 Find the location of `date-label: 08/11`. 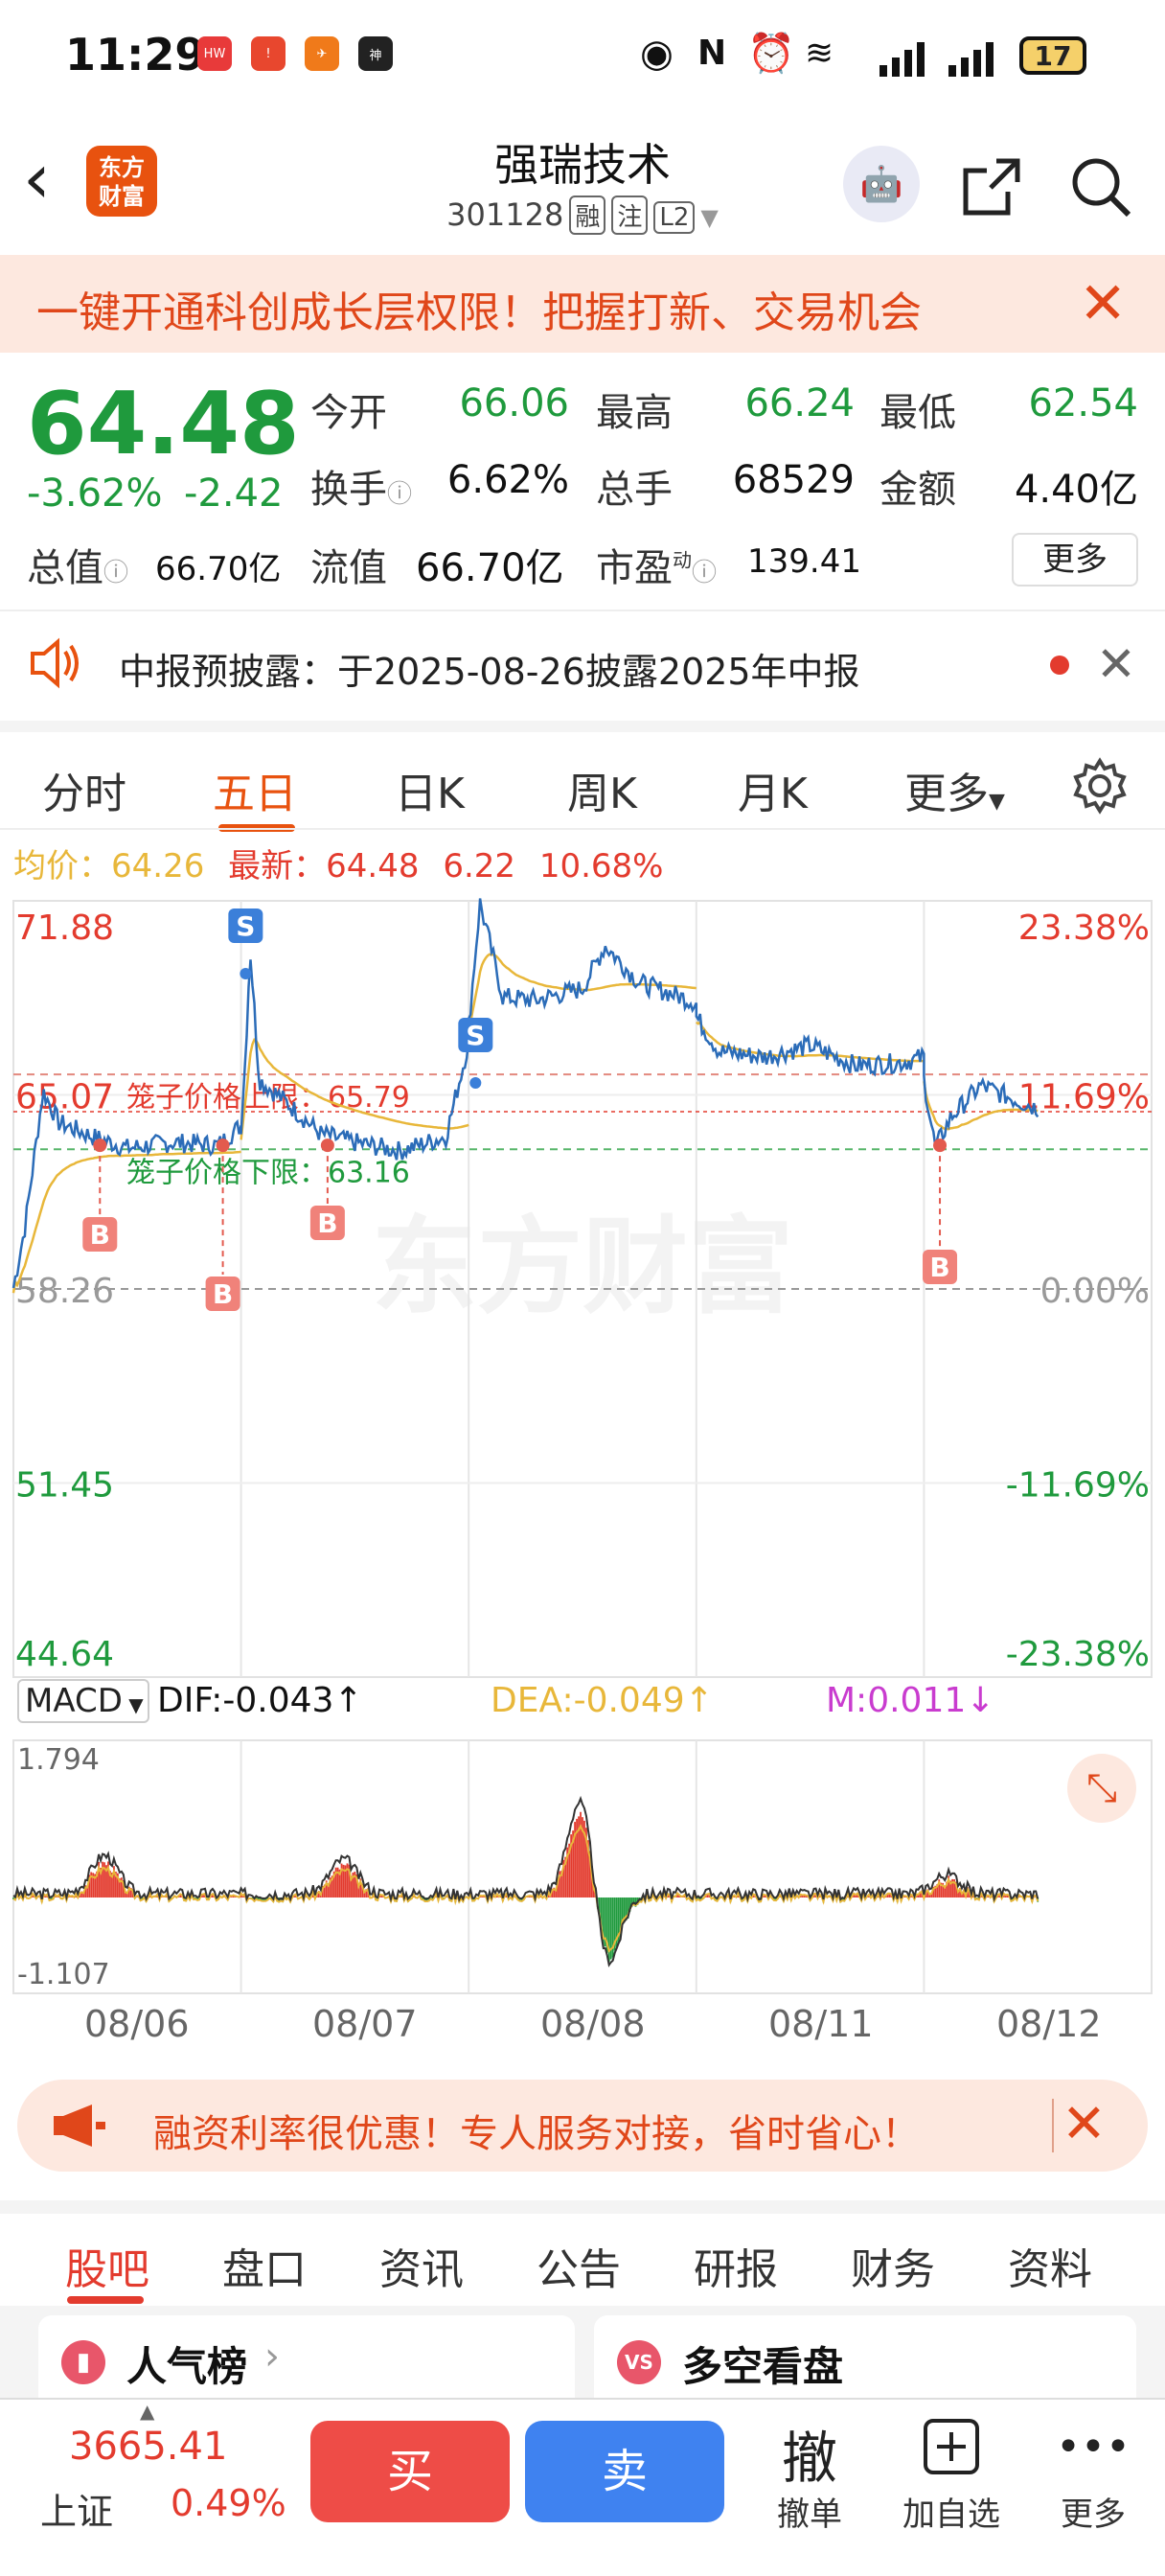

date-label: 08/11 is located at coordinates (821, 2024).